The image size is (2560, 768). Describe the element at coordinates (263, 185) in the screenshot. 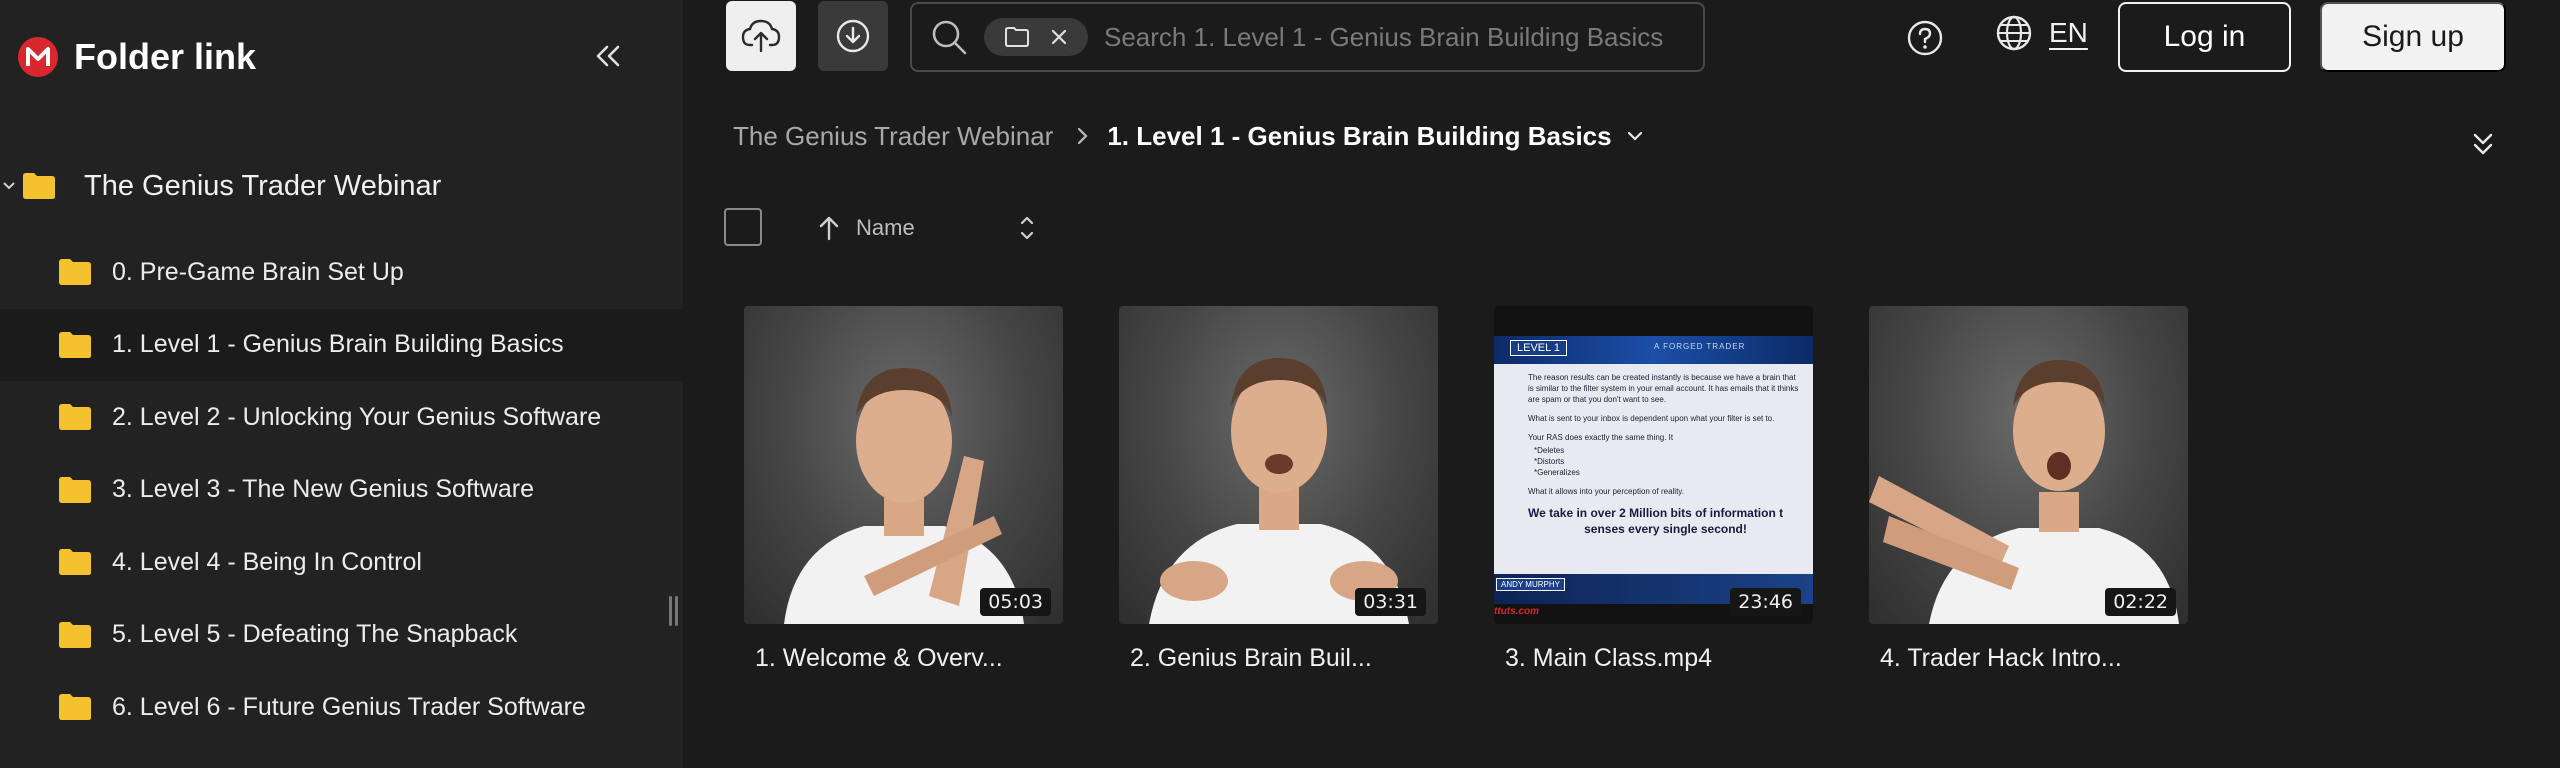

I see `sidebar-root-label: The Genius Trader Webinar` at that location.